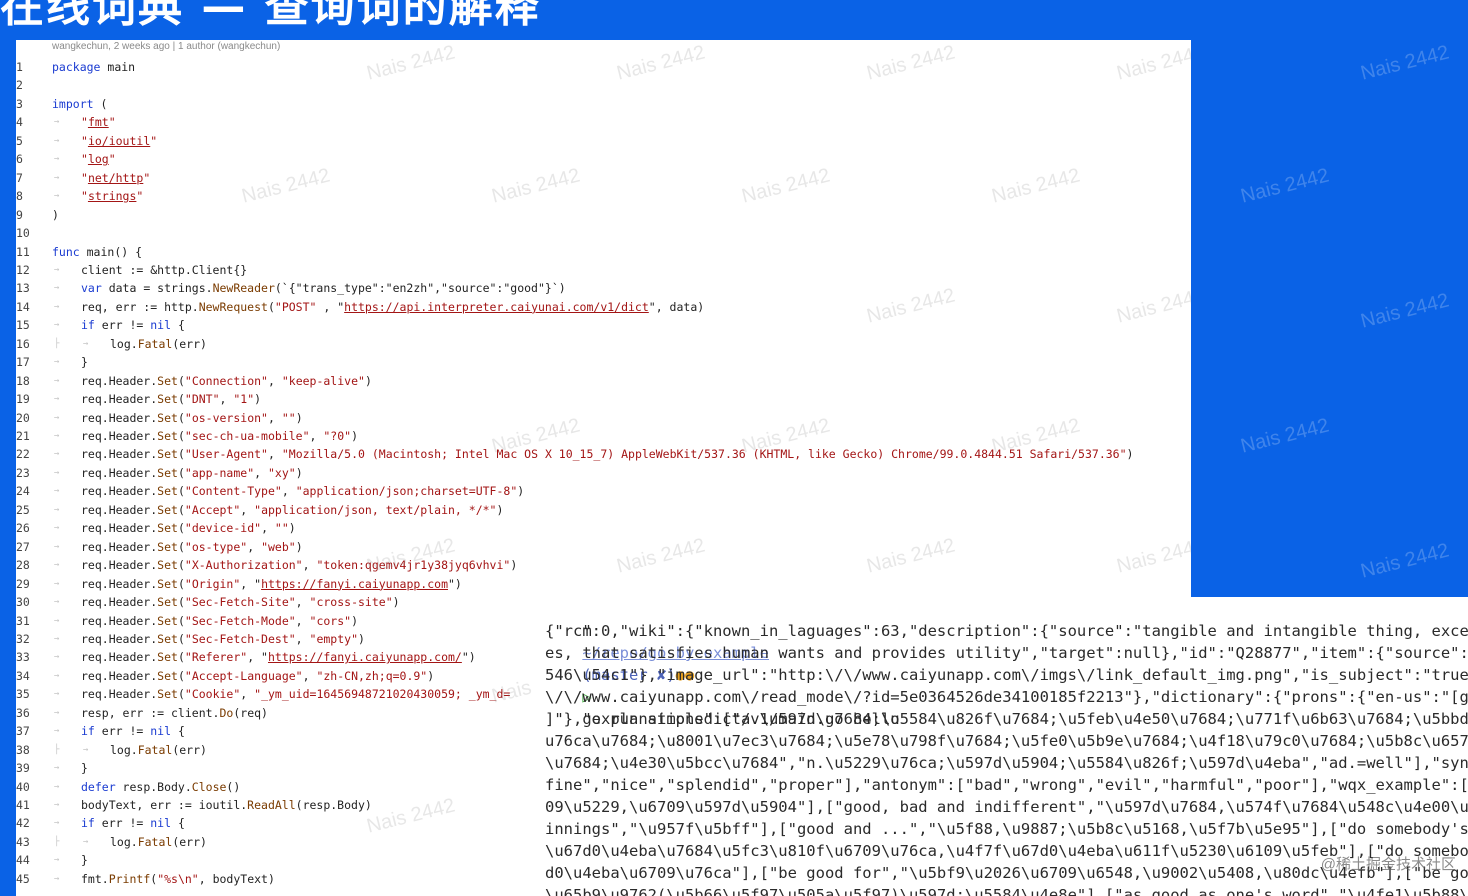 This screenshot has width=1468, height=896. Describe the element at coordinates (79, 104) in the screenshot. I see `code-text: import (` at that location.